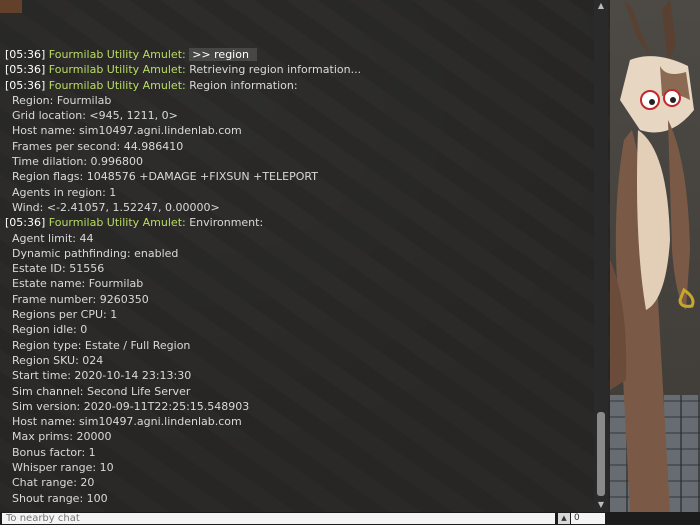 The width and height of the screenshot is (700, 525). I want to click on chat-info-text: Region SKU: 024, so click(58, 360).